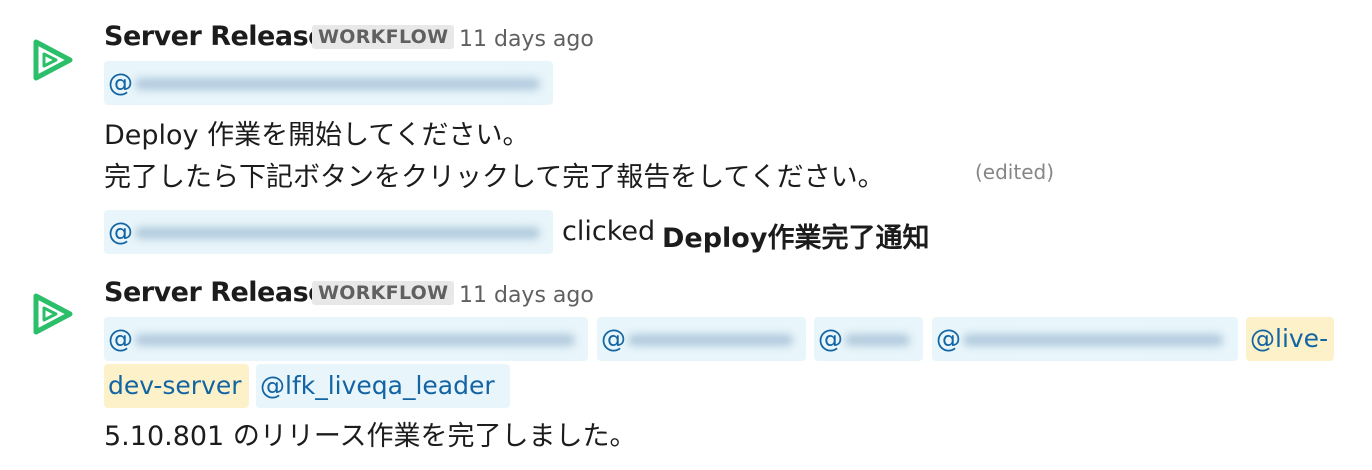 The image size is (1372, 470). Describe the element at coordinates (494, 177) in the screenshot. I see `message-line: 完了したら下記ボタンをクリックして完了報告をしてください。` at that location.